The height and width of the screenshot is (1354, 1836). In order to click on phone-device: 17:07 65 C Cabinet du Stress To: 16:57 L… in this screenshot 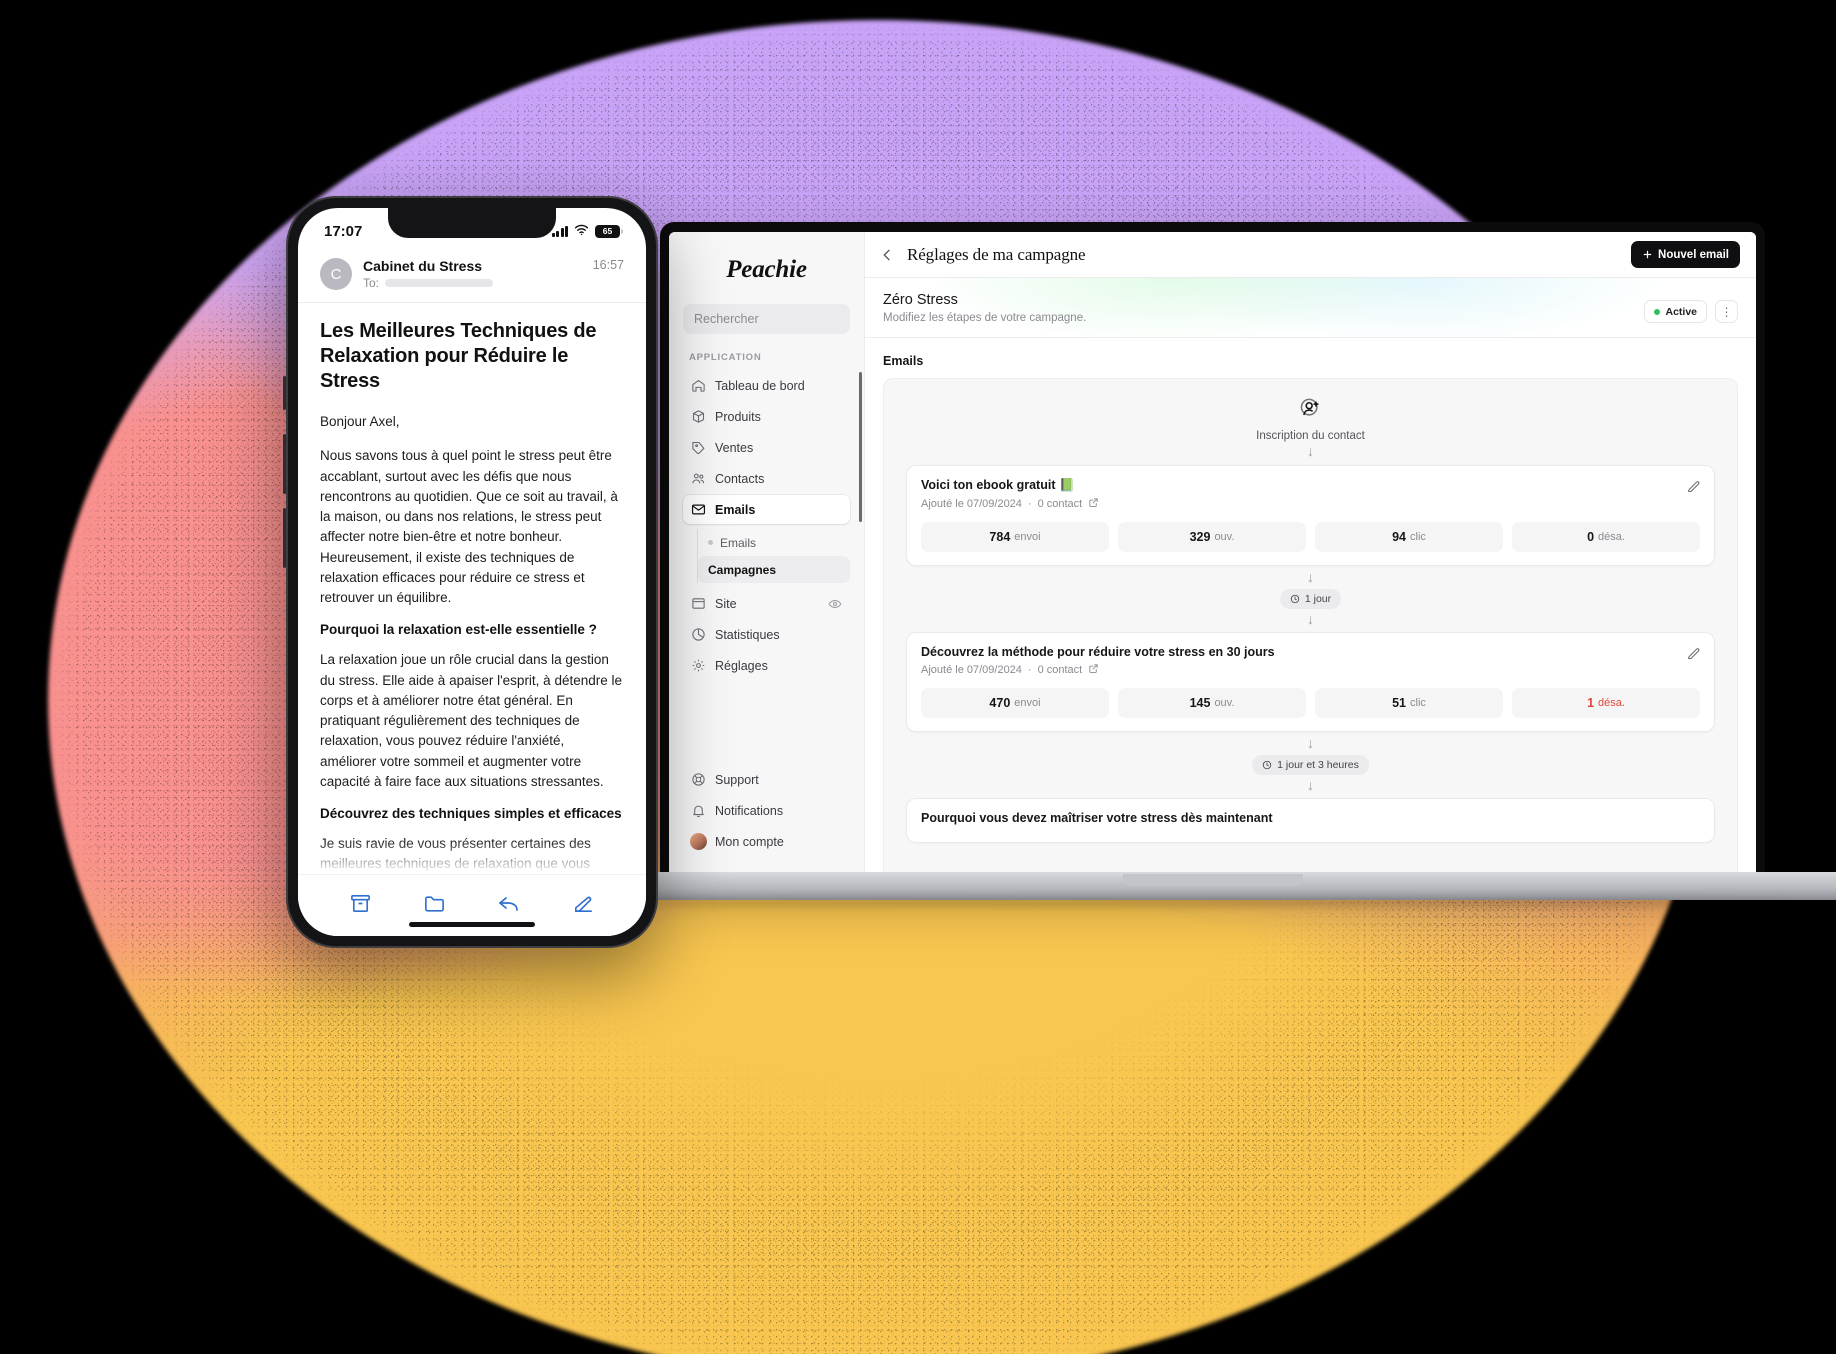, I will do `click(470, 572)`.